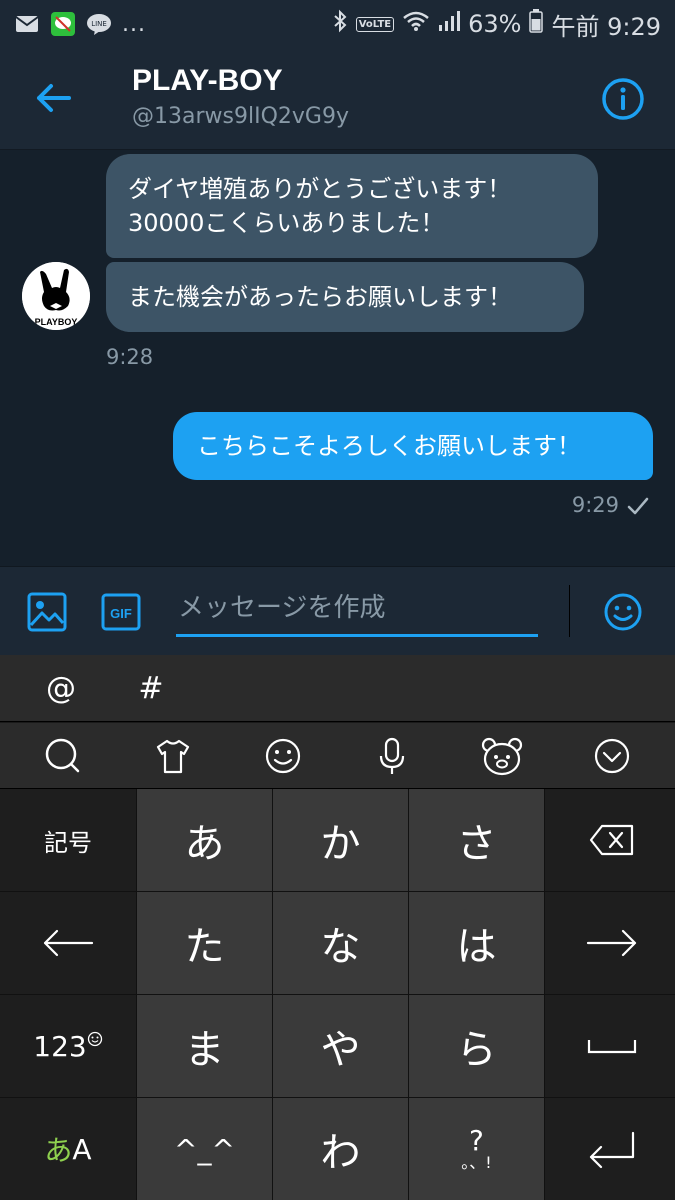 This screenshot has width=675, height=1200. What do you see at coordinates (207, 81) in the screenshot?
I see `conversation-title: PLAY-BOY` at bounding box center [207, 81].